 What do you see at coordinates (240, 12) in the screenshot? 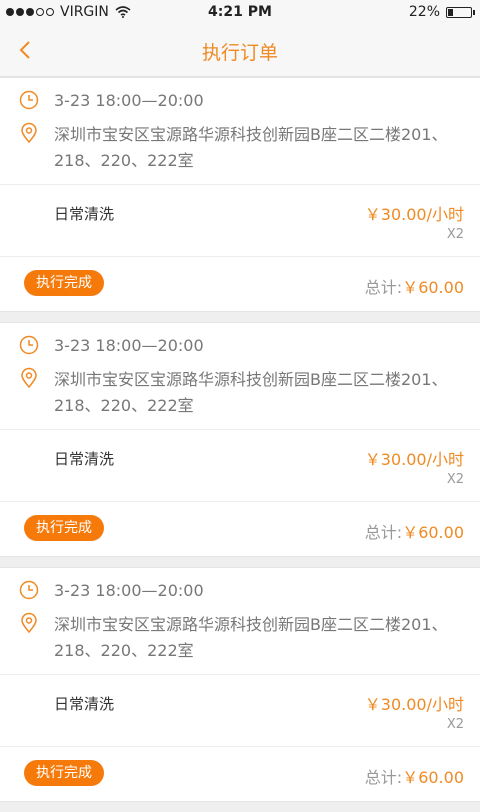
I see `status-bar: VIRGIN 4:21 PM 22%` at bounding box center [240, 12].